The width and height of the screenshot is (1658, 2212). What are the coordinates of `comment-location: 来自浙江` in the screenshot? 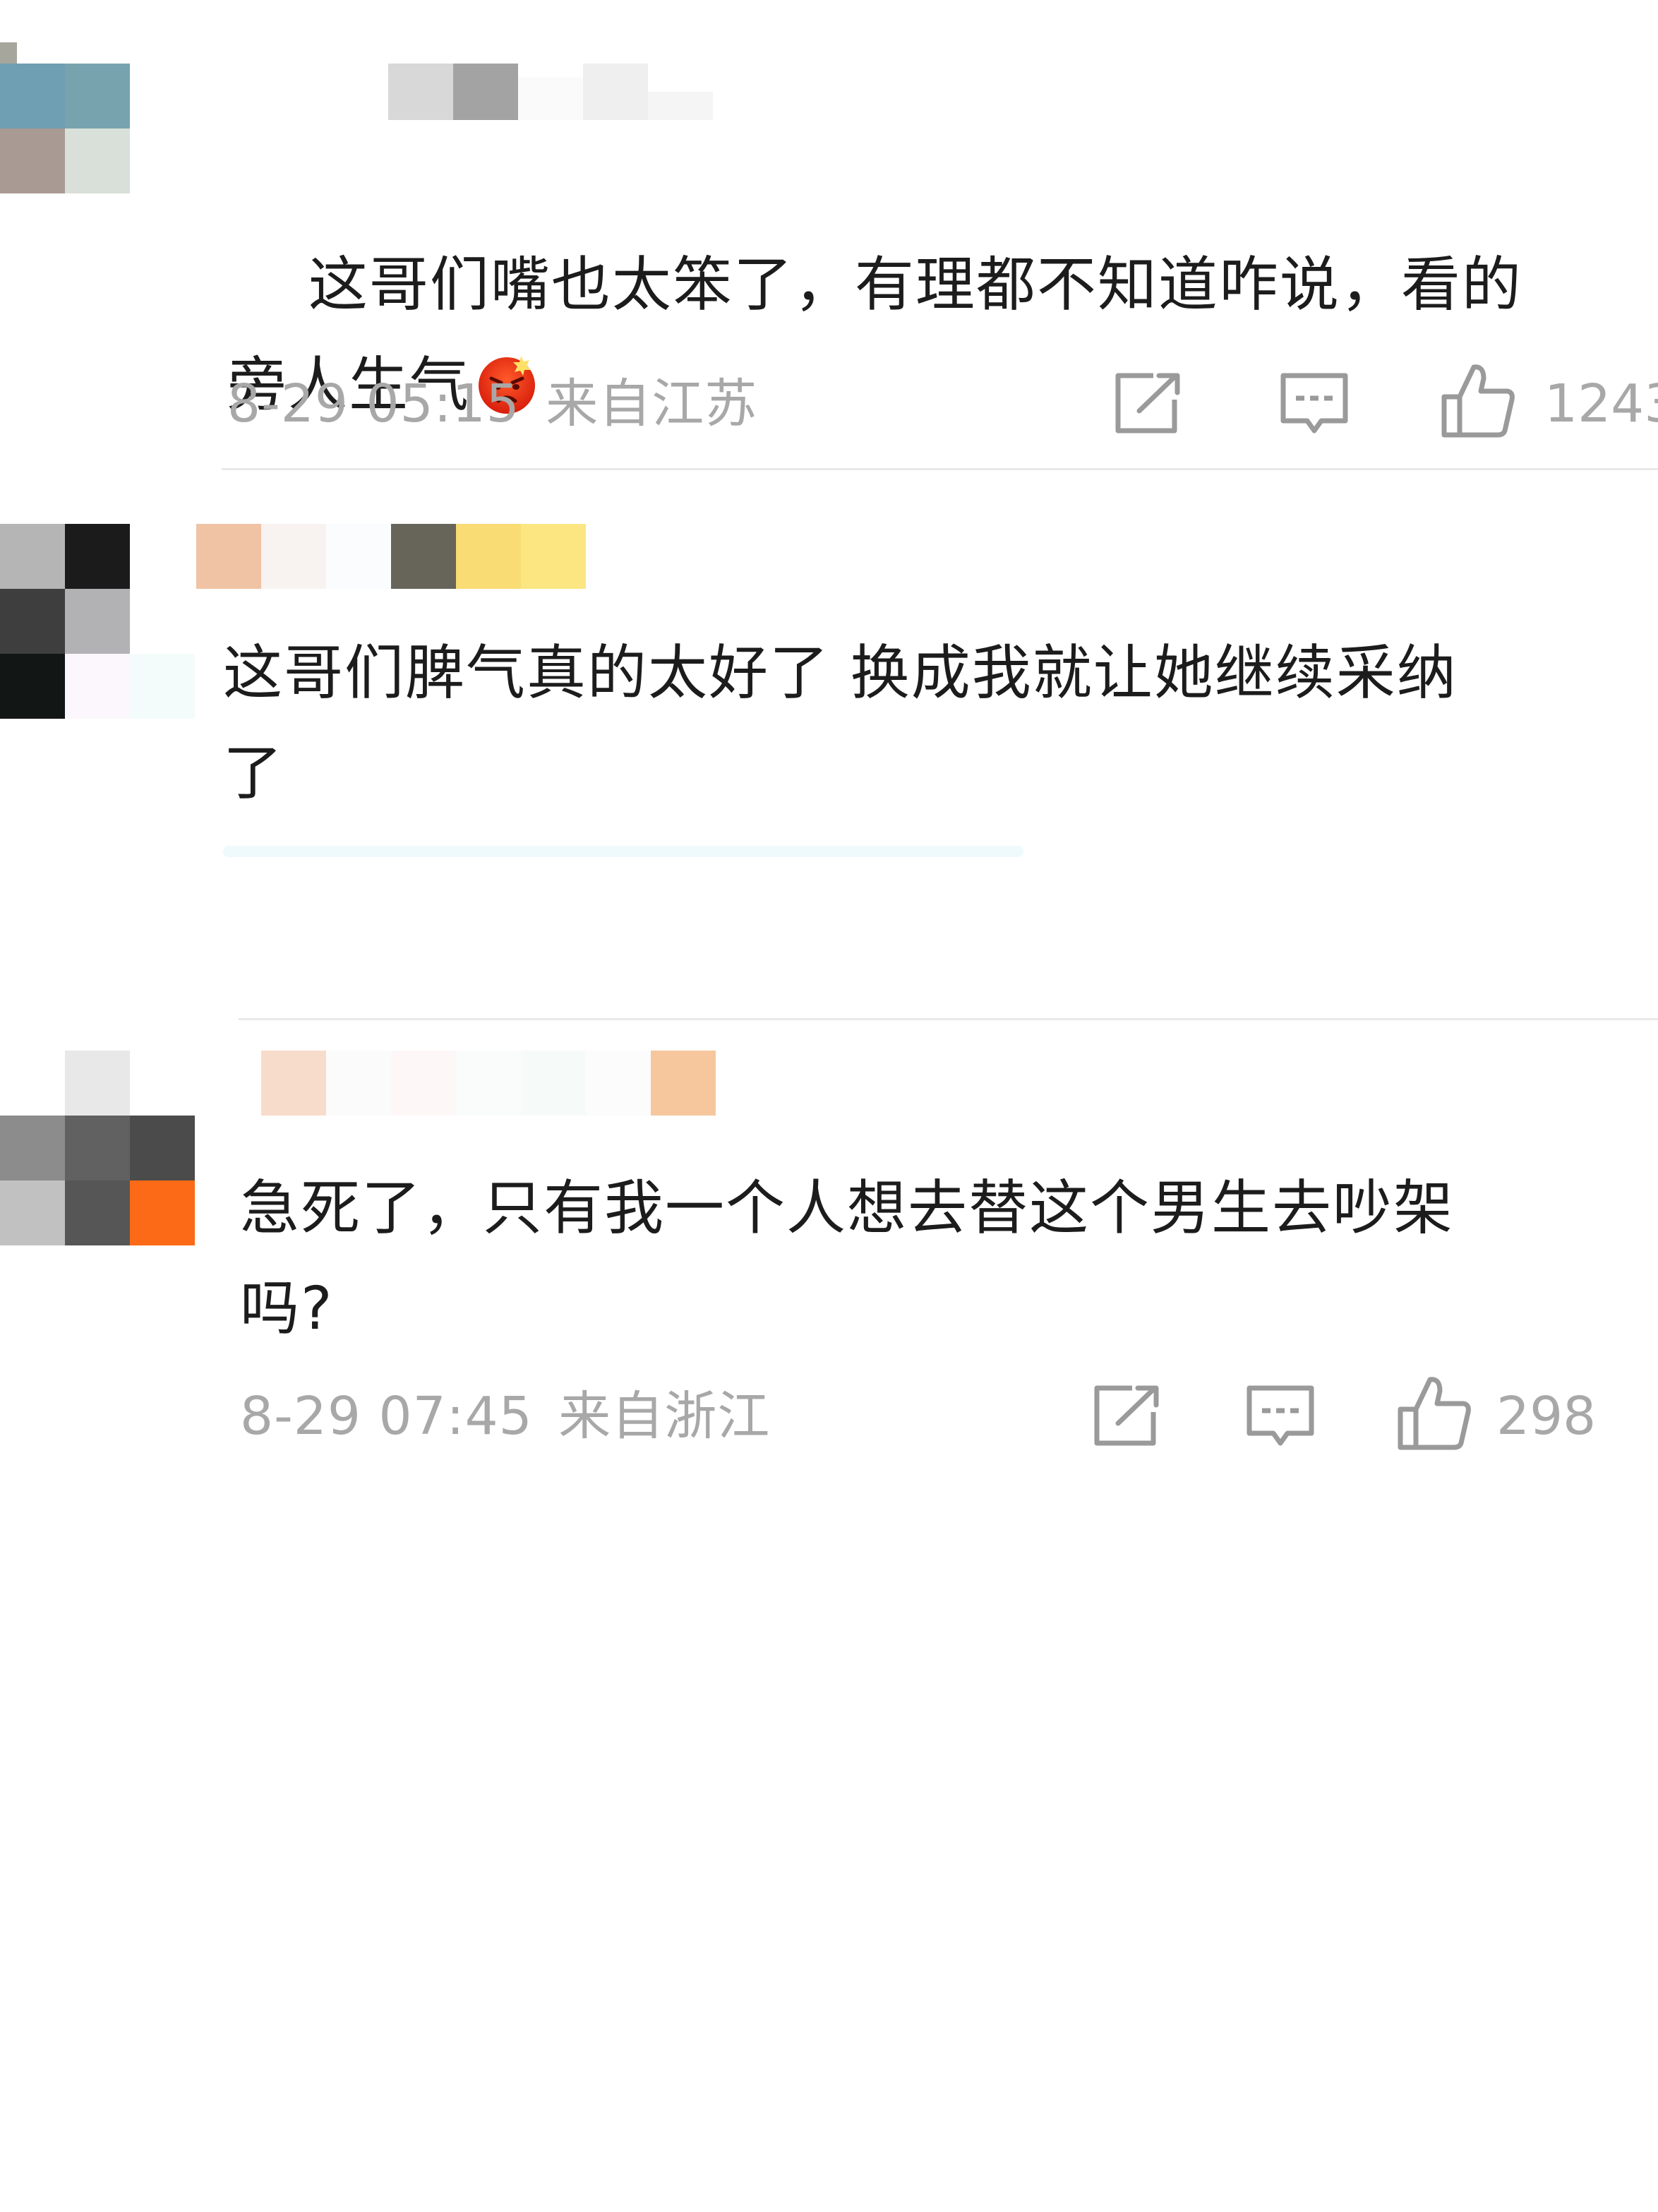 It's located at (665, 1416).